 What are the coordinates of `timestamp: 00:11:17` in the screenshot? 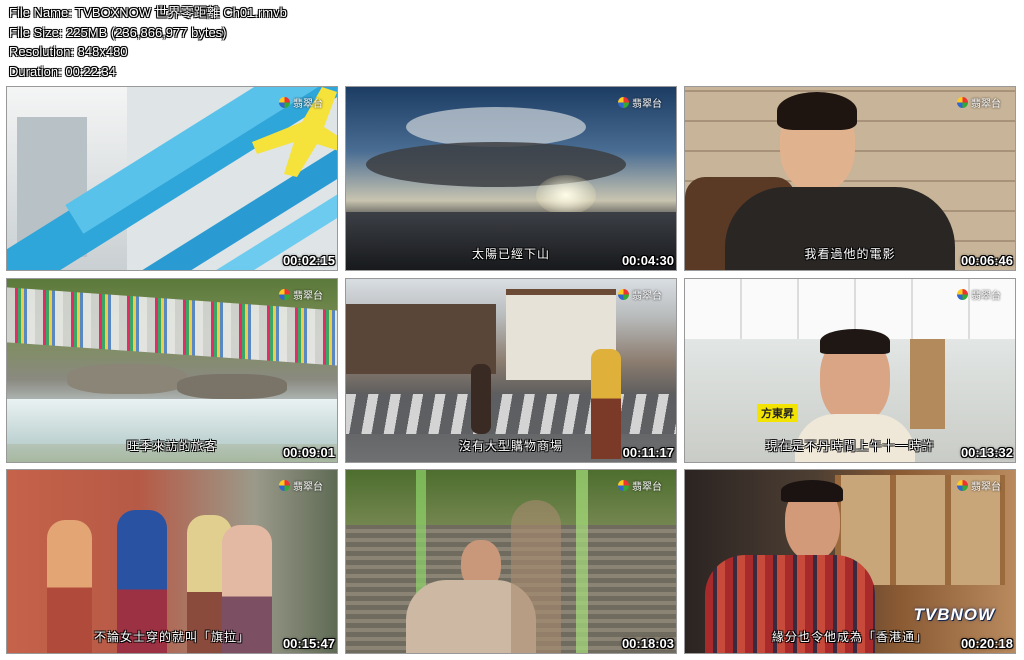 It's located at (648, 452).